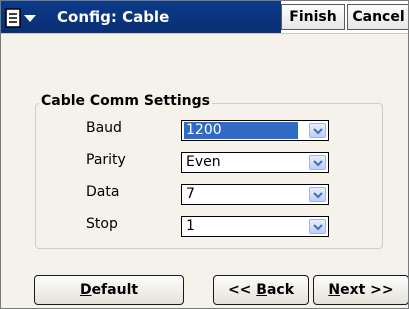  Describe the element at coordinates (190, 226) in the screenshot. I see `stop-value: 1` at that location.